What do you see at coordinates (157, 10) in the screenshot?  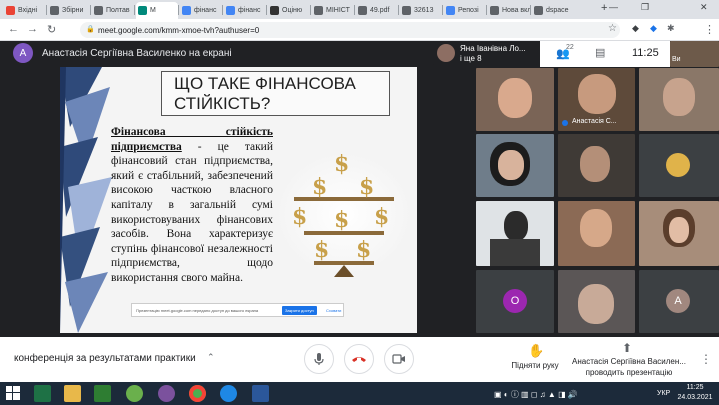 I see `browser-tab: M` at bounding box center [157, 10].